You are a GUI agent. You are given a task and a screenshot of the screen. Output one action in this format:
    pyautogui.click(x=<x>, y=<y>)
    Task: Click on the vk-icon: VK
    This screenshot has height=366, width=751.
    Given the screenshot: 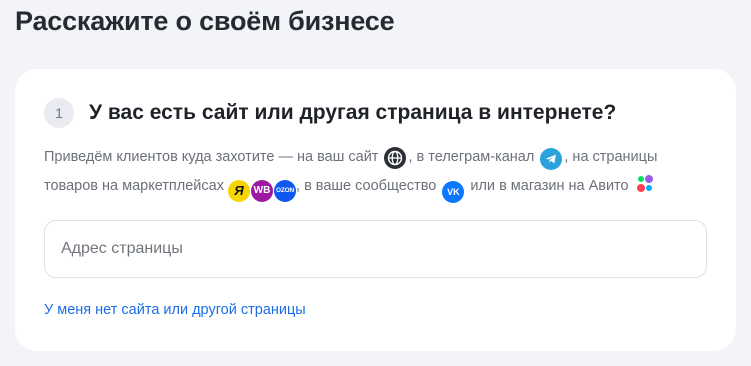 What is the action you would take?
    pyautogui.click(x=453, y=191)
    